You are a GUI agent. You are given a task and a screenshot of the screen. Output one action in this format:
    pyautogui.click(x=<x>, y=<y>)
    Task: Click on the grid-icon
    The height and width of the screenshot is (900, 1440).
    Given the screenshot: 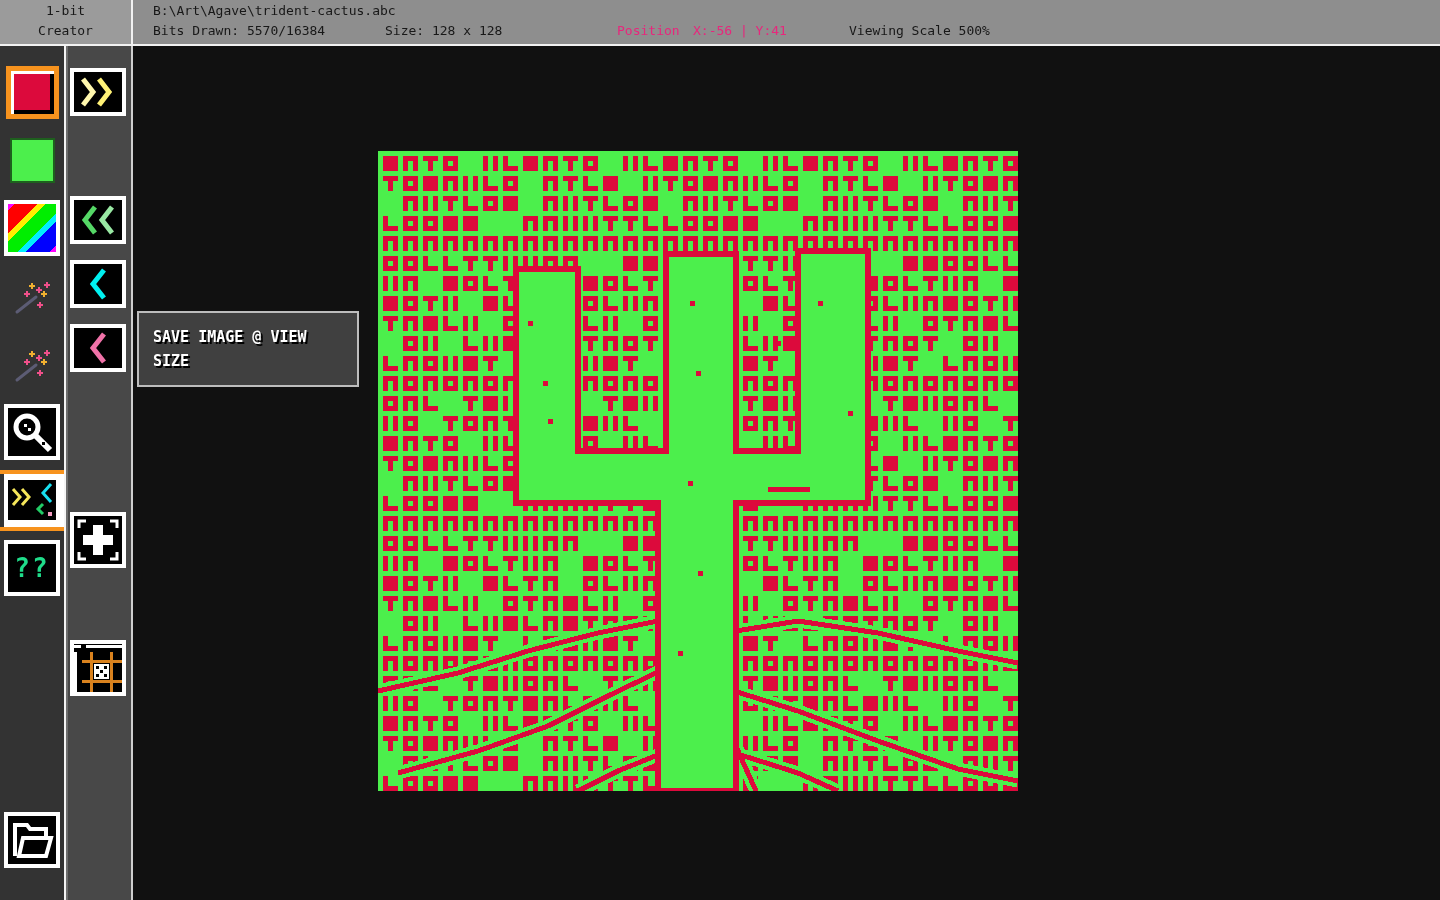 What is the action you would take?
    pyautogui.click(x=98, y=668)
    